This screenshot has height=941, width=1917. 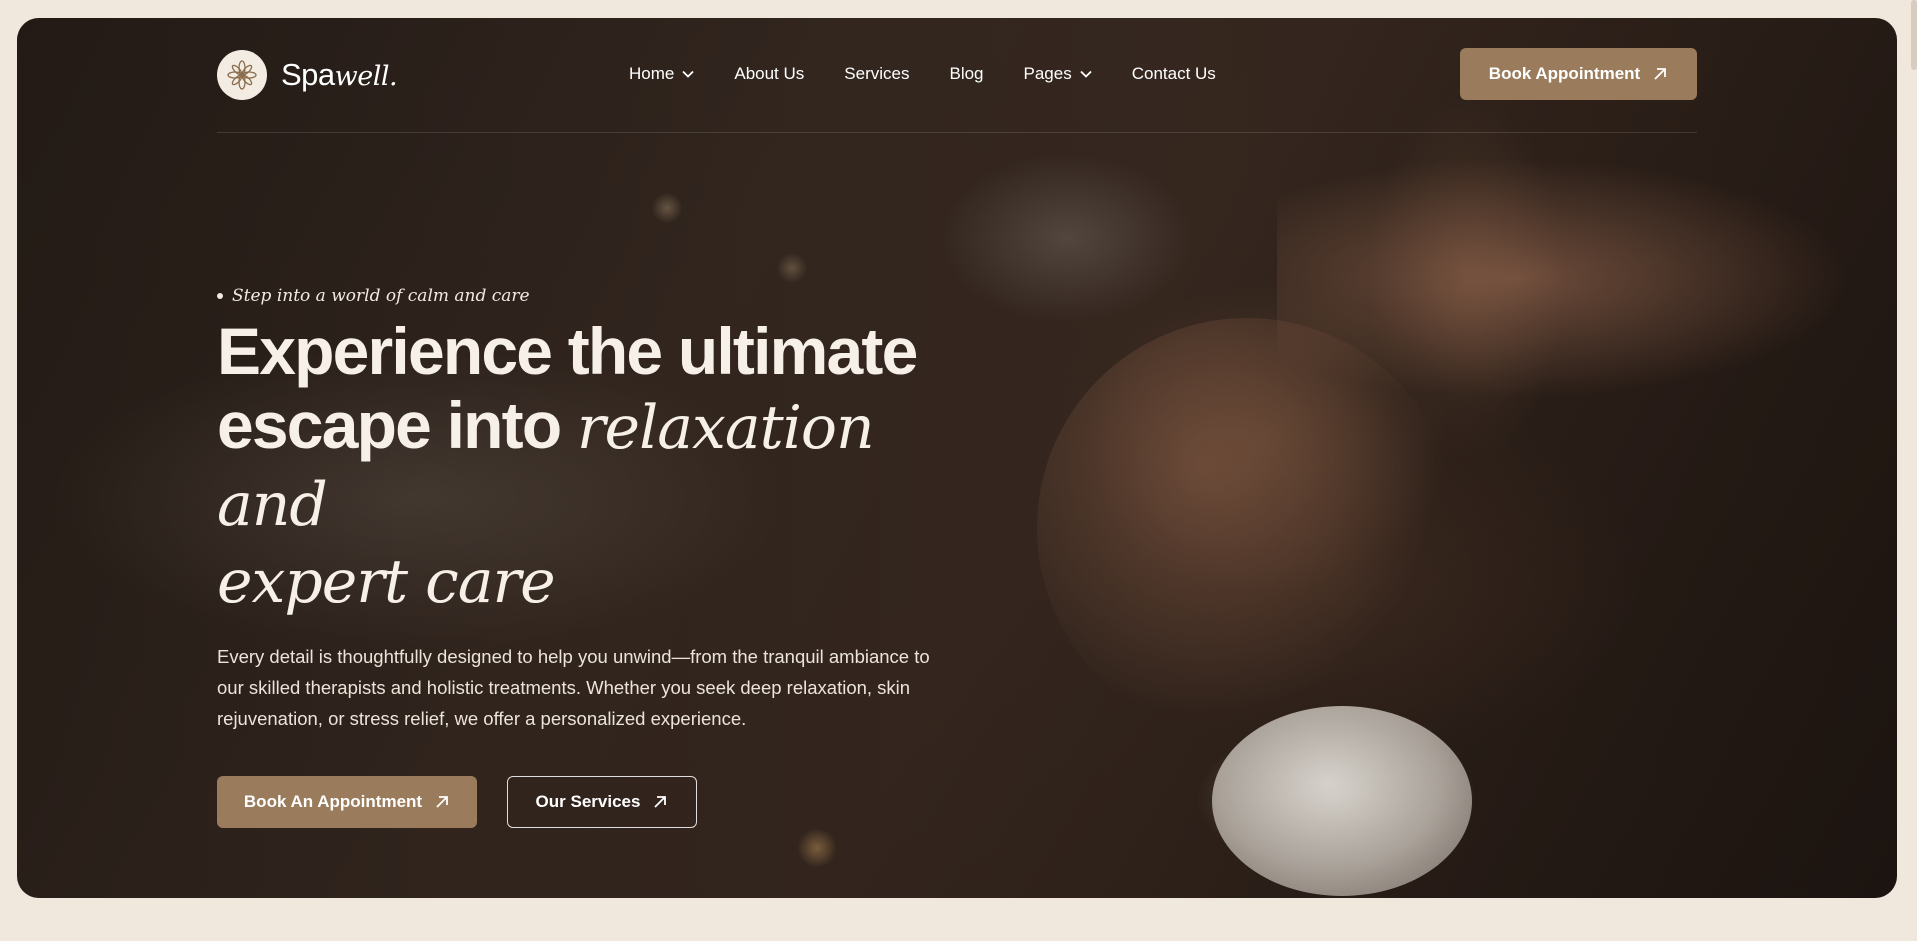 I want to click on lotus-flower-icon, so click(x=242, y=75).